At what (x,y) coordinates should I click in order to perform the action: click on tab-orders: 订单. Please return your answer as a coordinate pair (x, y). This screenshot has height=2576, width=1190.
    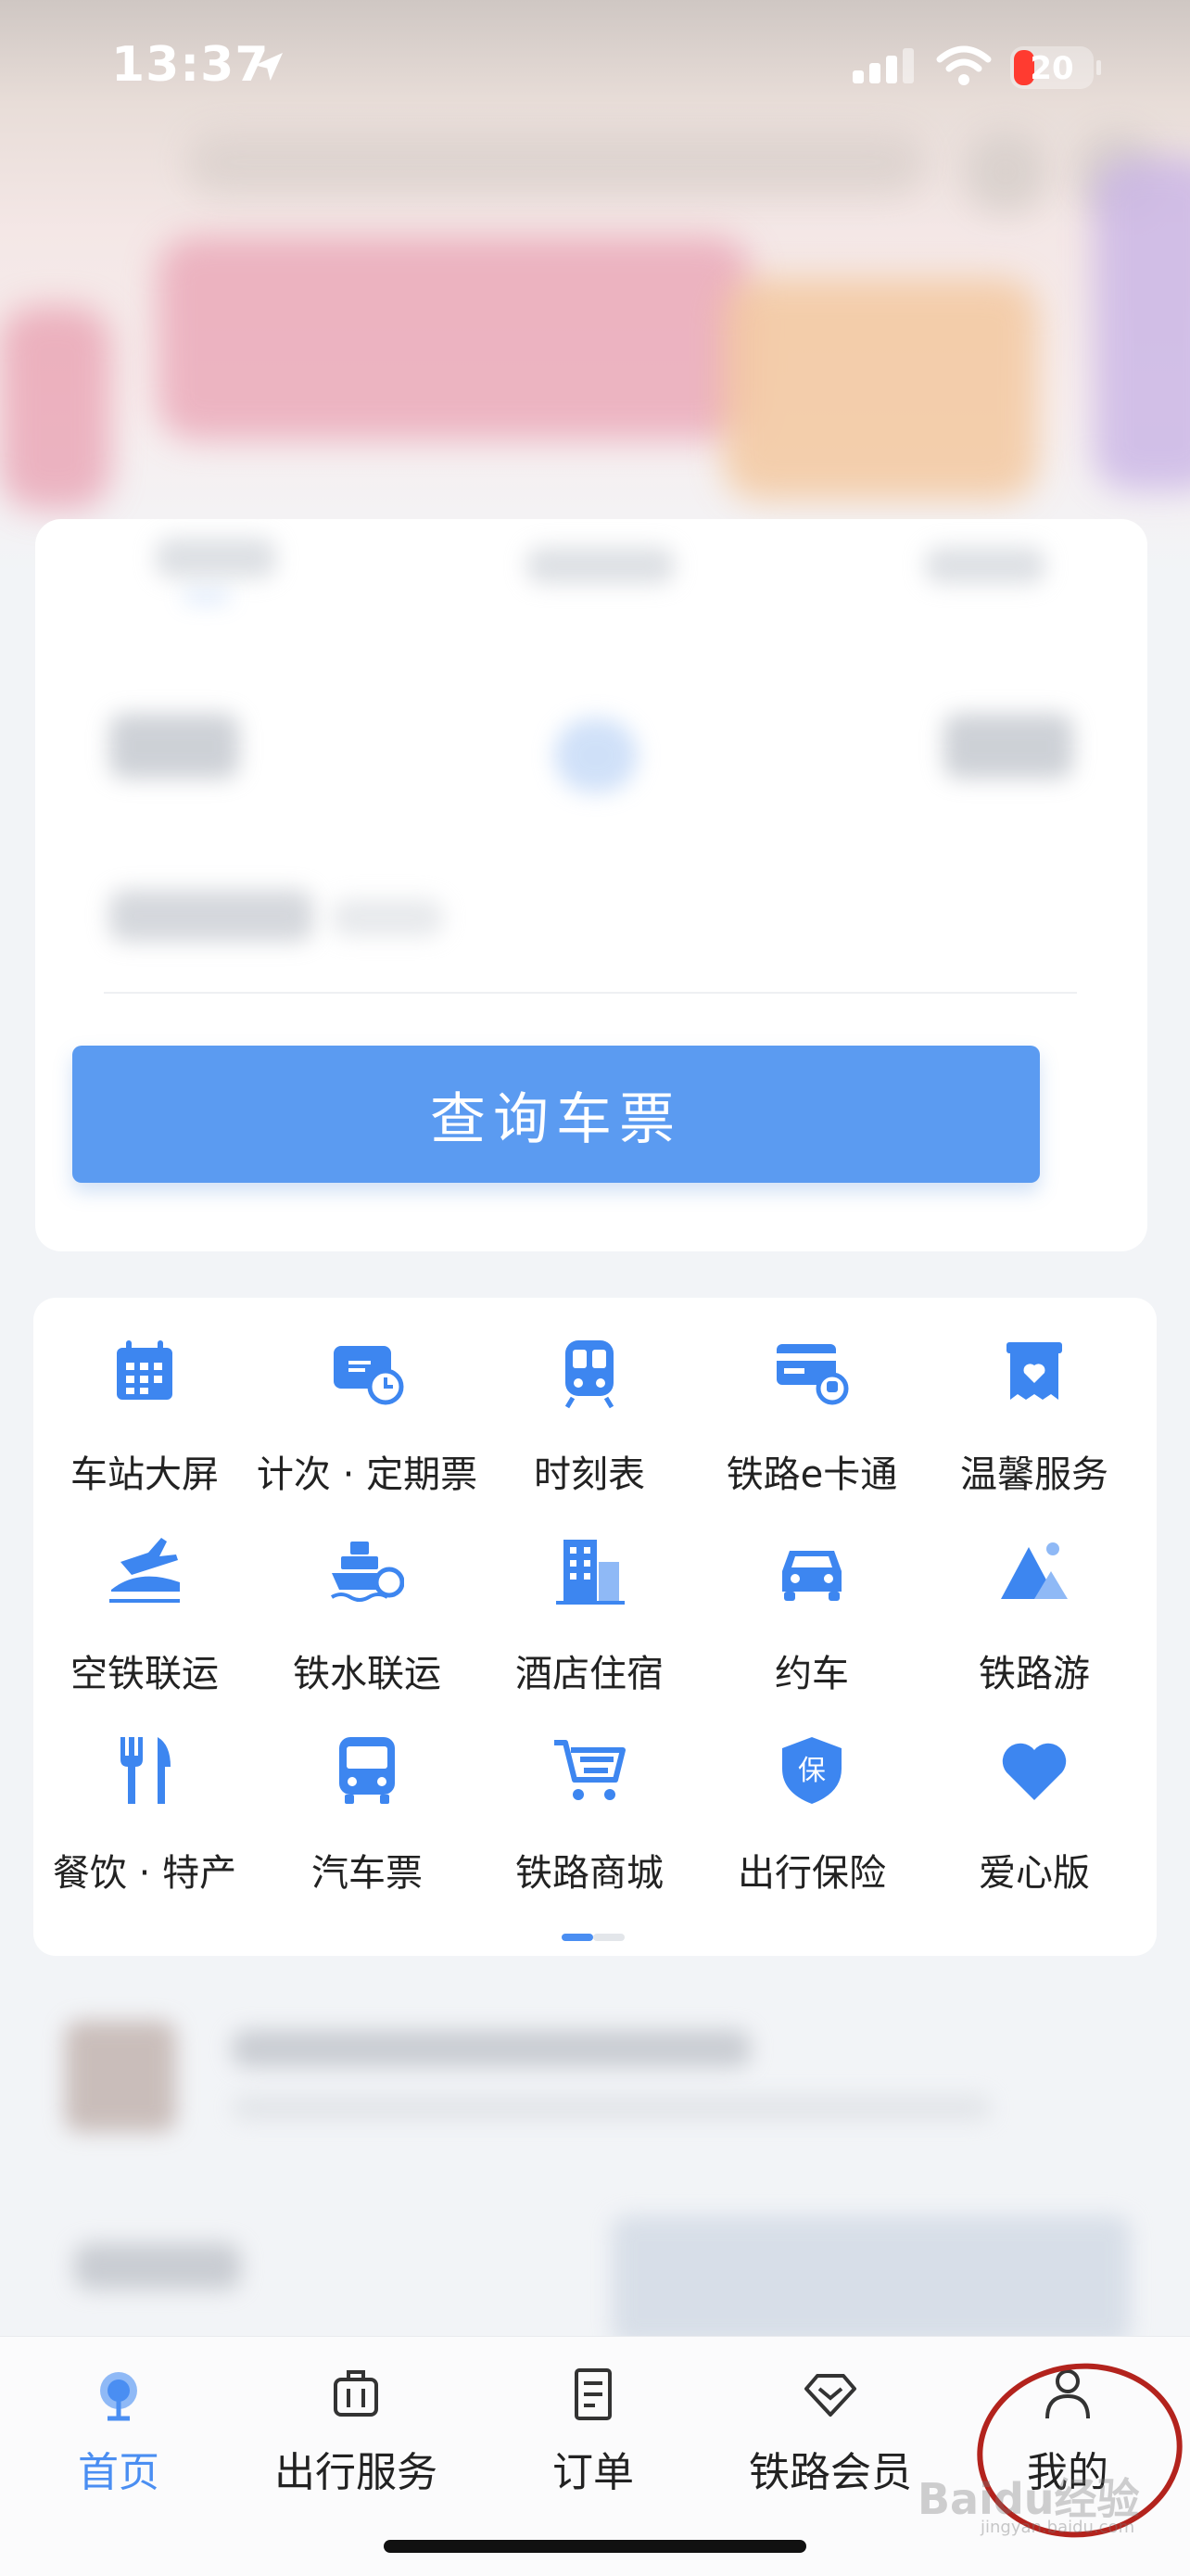
    Looking at the image, I should click on (593, 2431).